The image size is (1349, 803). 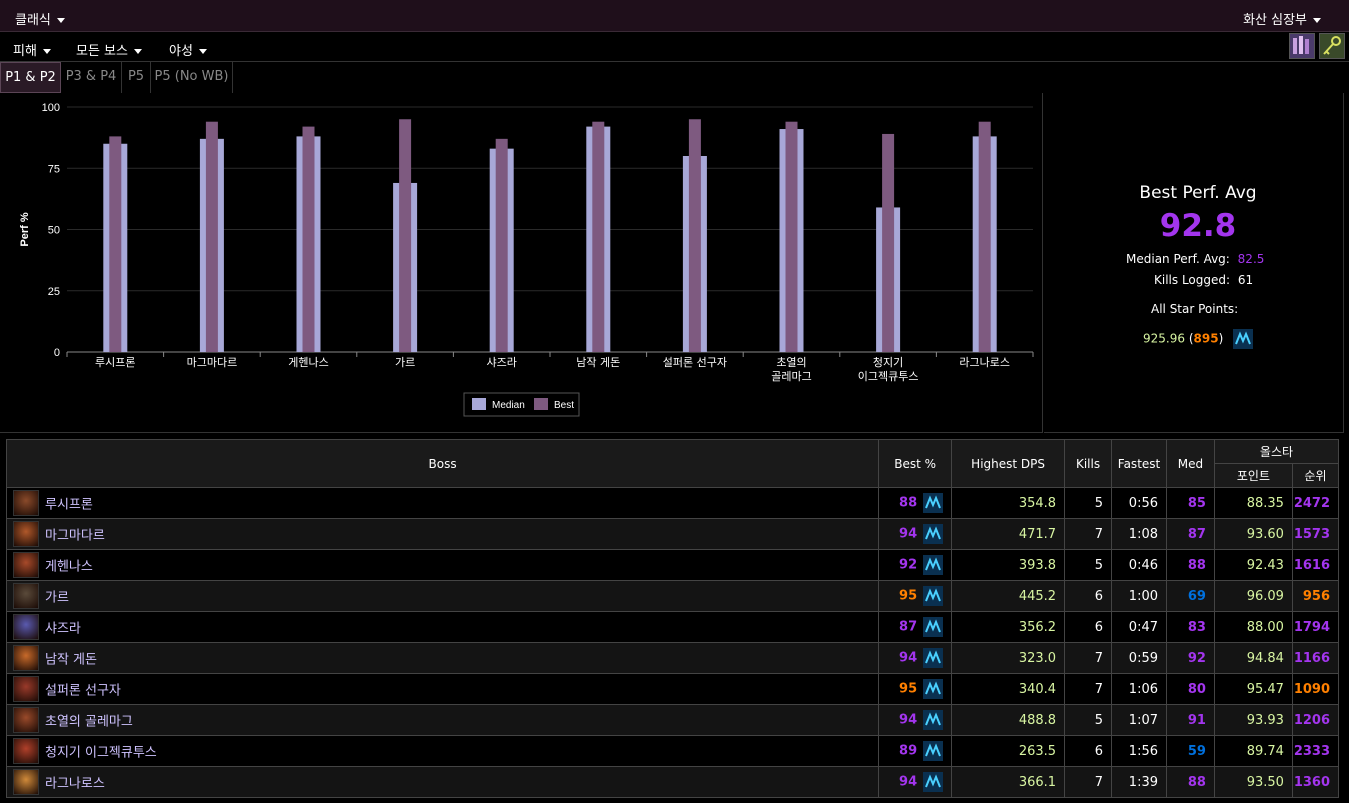 I want to click on dps-cell: 366.1, so click(x=1008, y=782).